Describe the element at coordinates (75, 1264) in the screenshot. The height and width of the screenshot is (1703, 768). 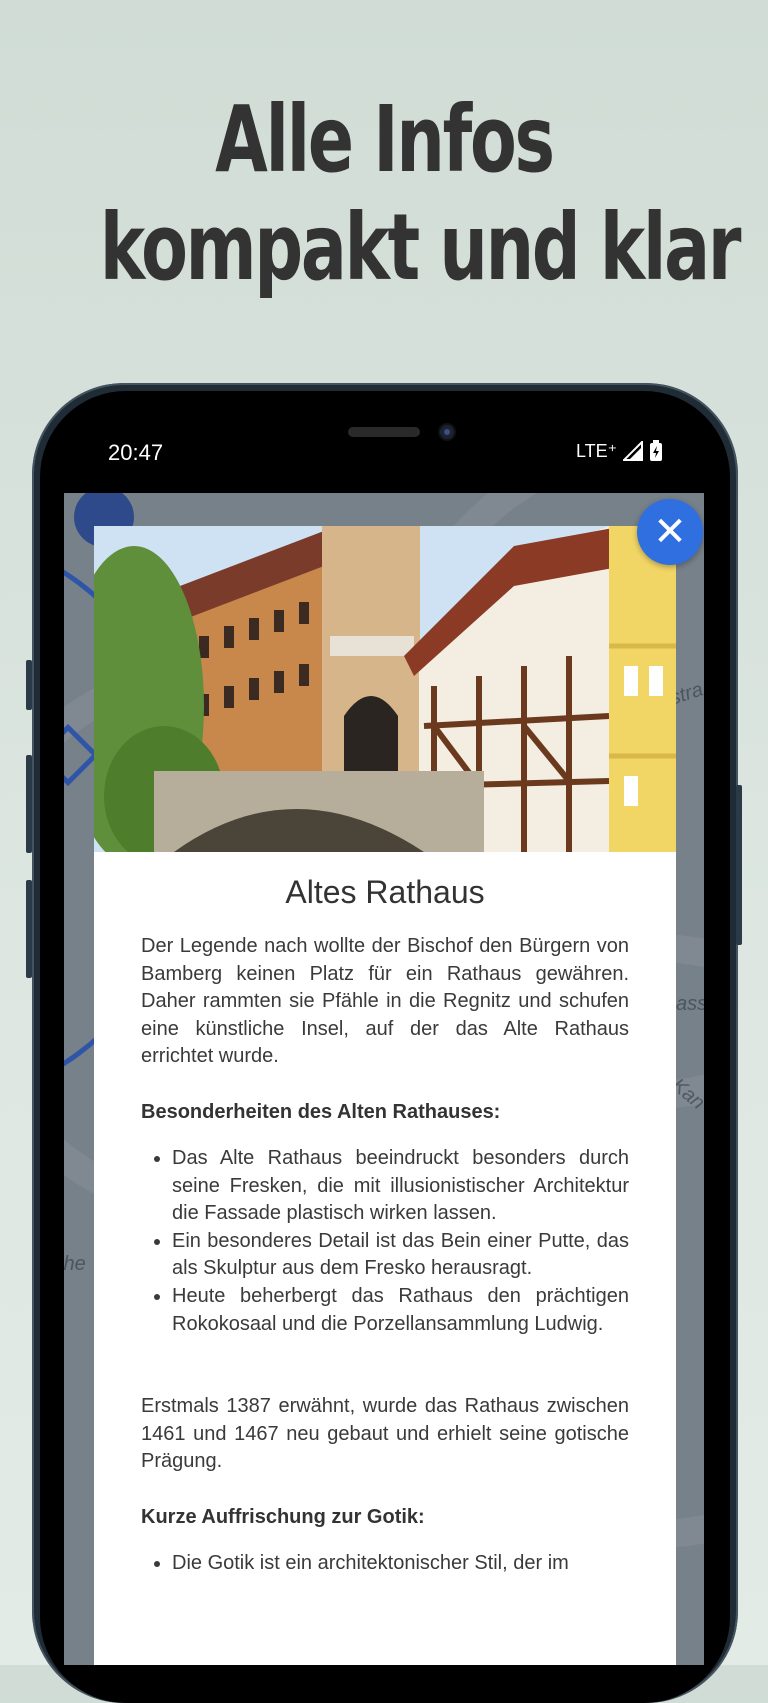
I see `map-label-street: the` at that location.